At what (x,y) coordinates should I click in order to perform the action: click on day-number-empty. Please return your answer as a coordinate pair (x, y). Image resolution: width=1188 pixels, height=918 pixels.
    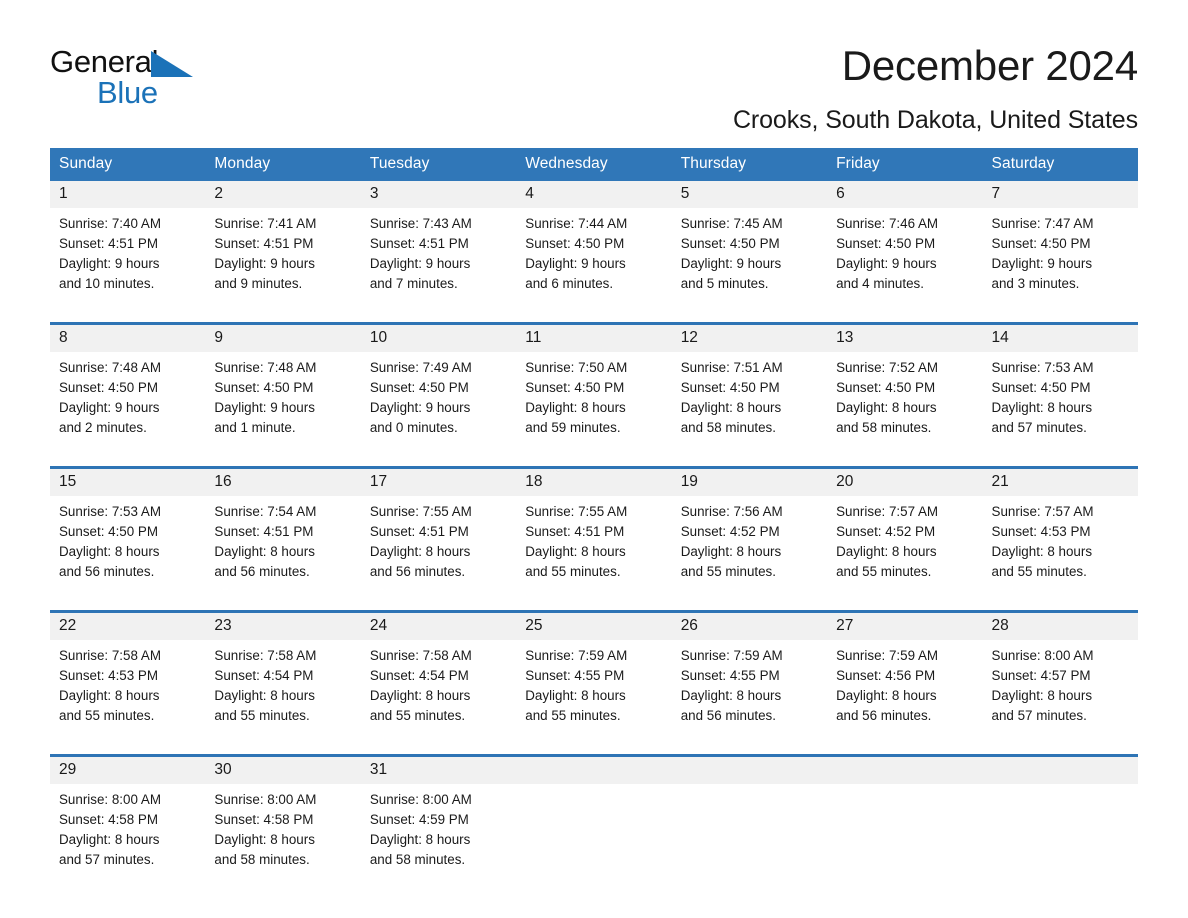
    Looking at the image, I should click on (905, 769).